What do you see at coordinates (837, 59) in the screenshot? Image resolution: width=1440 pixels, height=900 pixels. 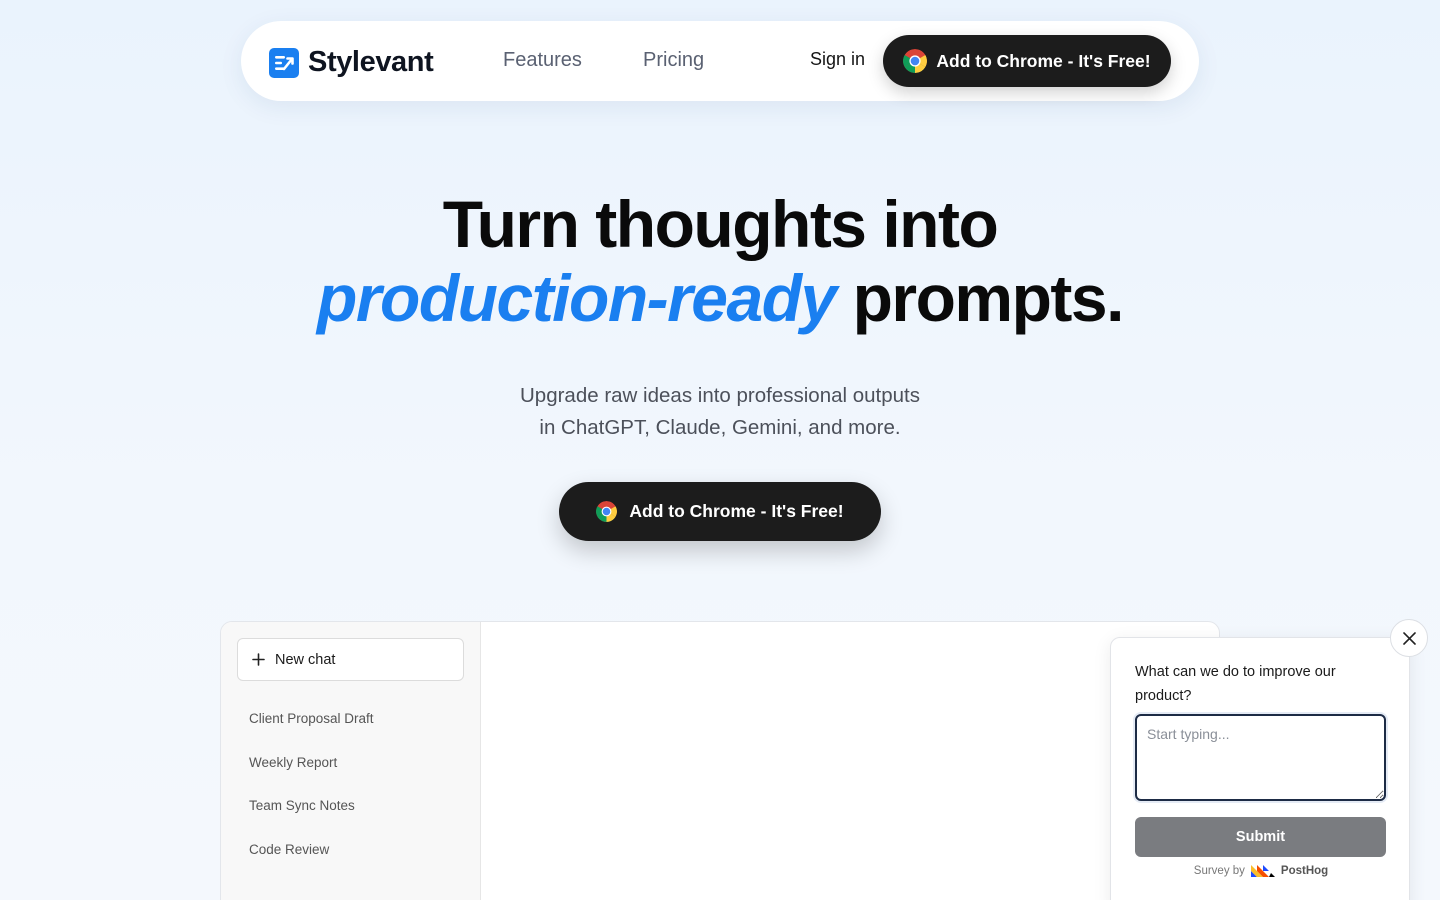 I see `sign-in-link: Sign in` at bounding box center [837, 59].